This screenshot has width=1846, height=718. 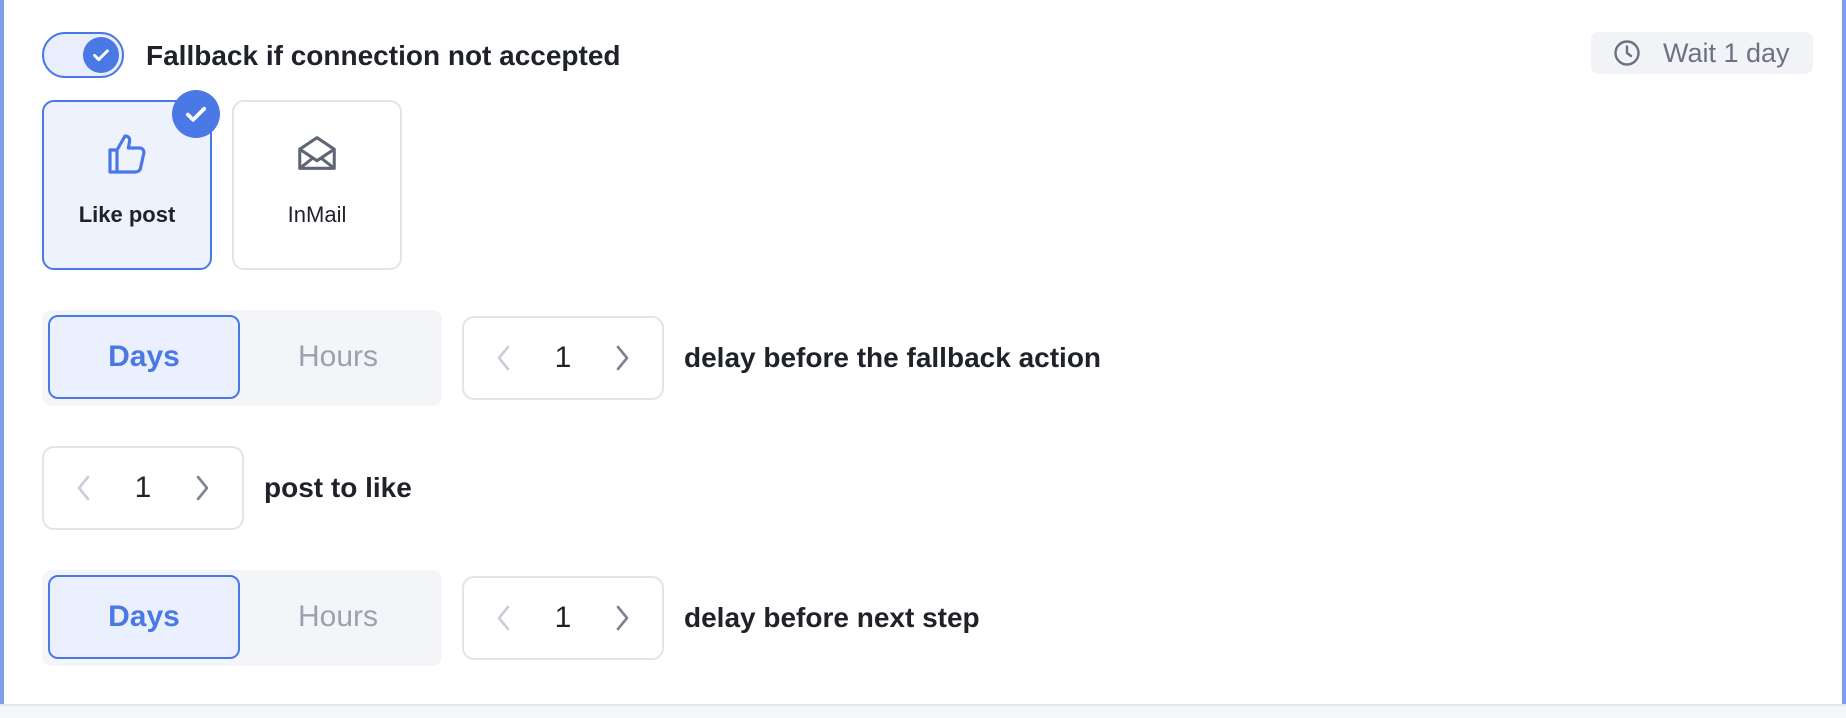 I want to click on open-envelope-icon, so click(x=317, y=156).